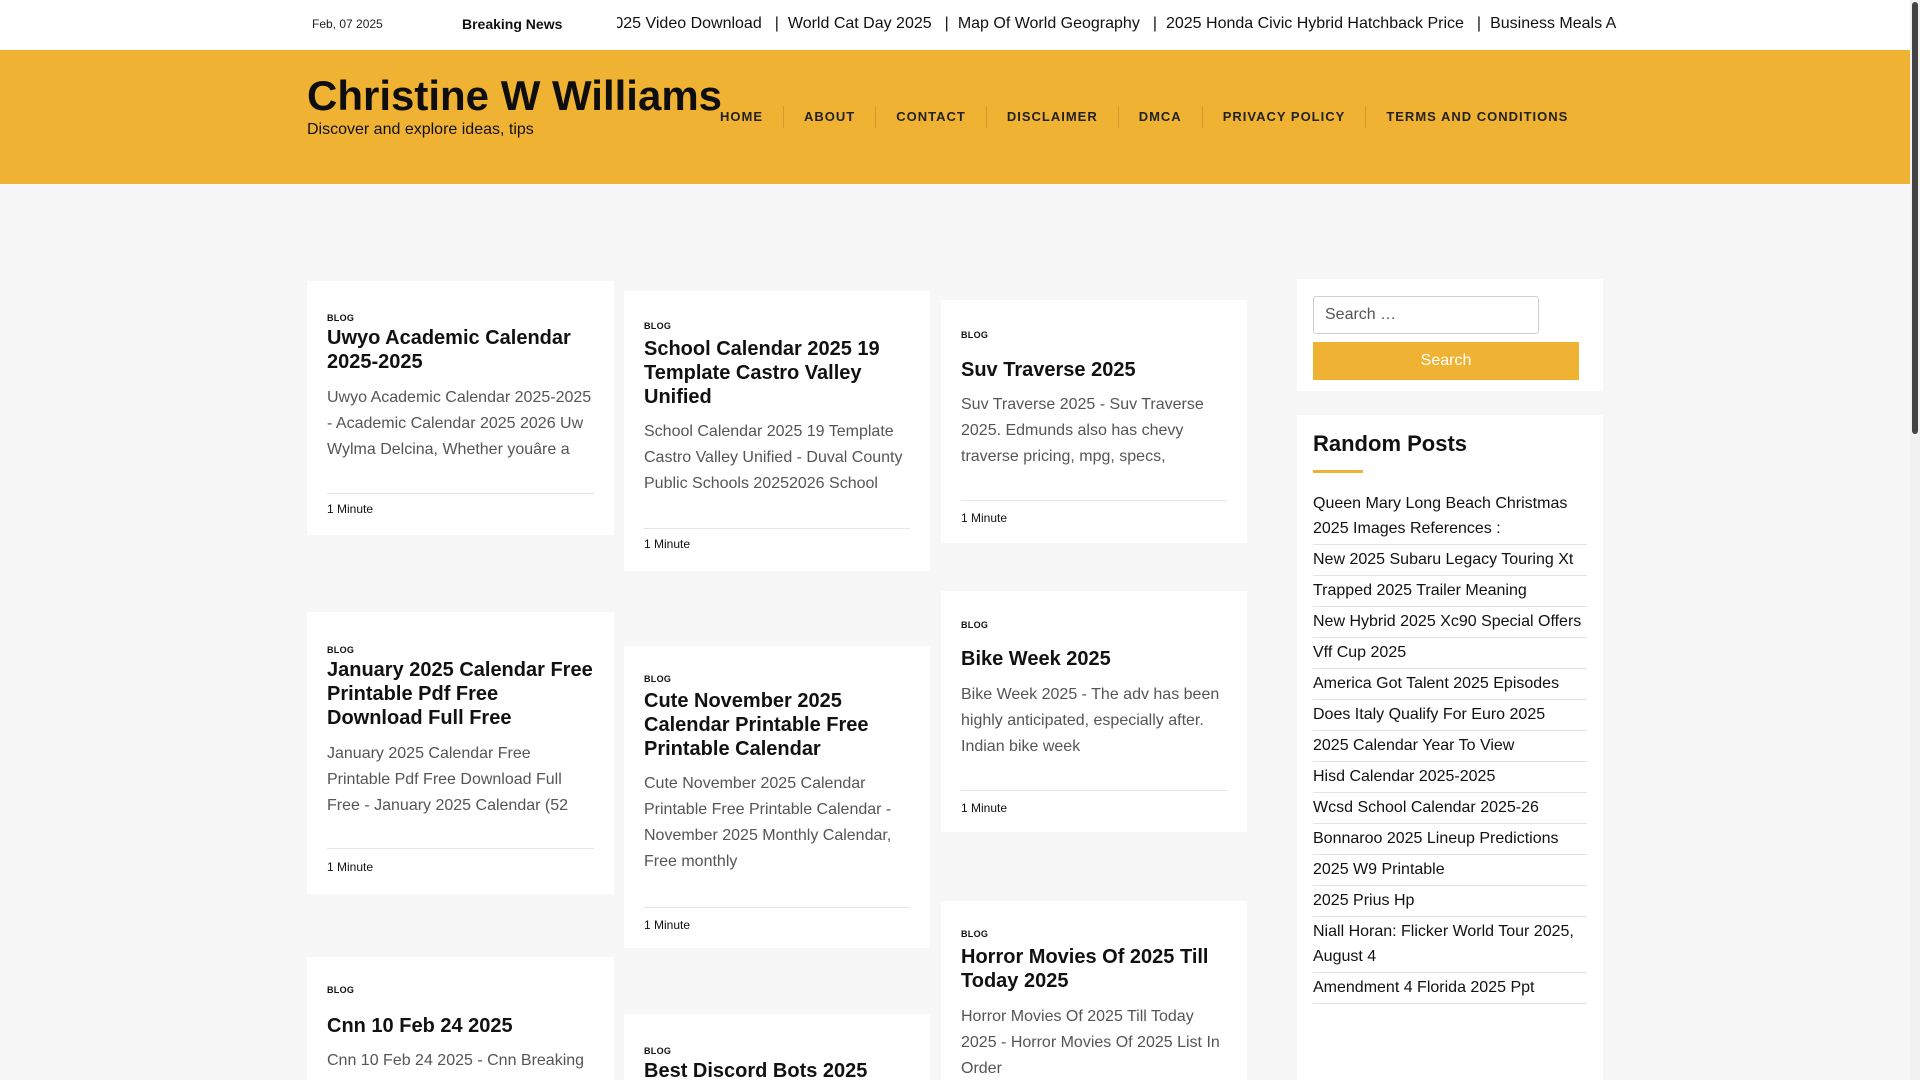 This screenshot has height=1080, width=1920. Describe the element at coordinates (830, 117) in the screenshot. I see `nav-about: ABOUT` at that location.